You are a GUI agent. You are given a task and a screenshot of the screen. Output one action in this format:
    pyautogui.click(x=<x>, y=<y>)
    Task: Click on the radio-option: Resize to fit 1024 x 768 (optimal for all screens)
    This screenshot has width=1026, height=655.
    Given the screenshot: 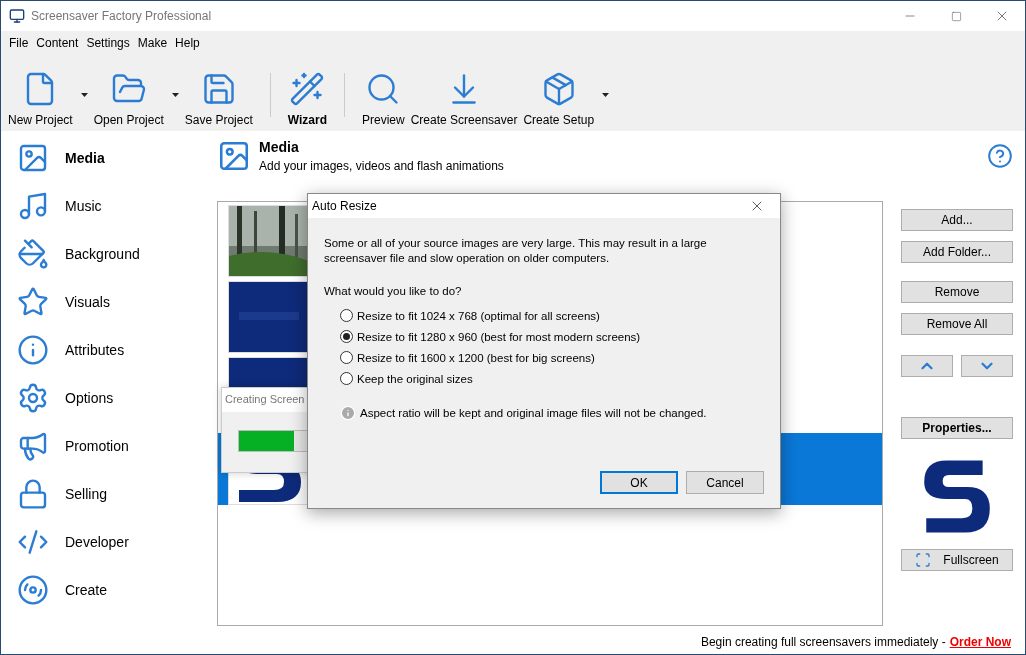 What is the action you would take?
    pyautogui.click(x=552, y=315)
    